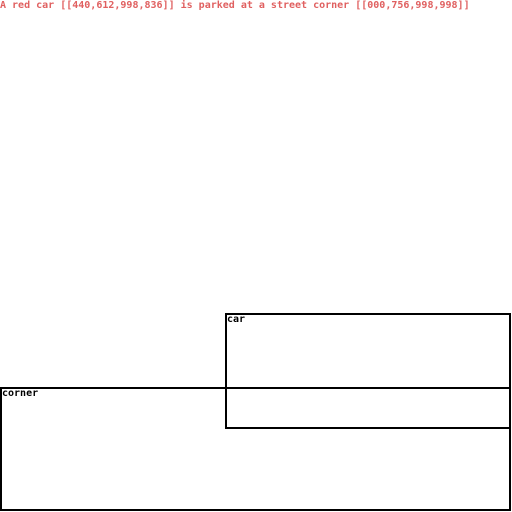 This screenshot has width=512, height=512. I want to click on corner-box-label: corner, so click(20, 393).